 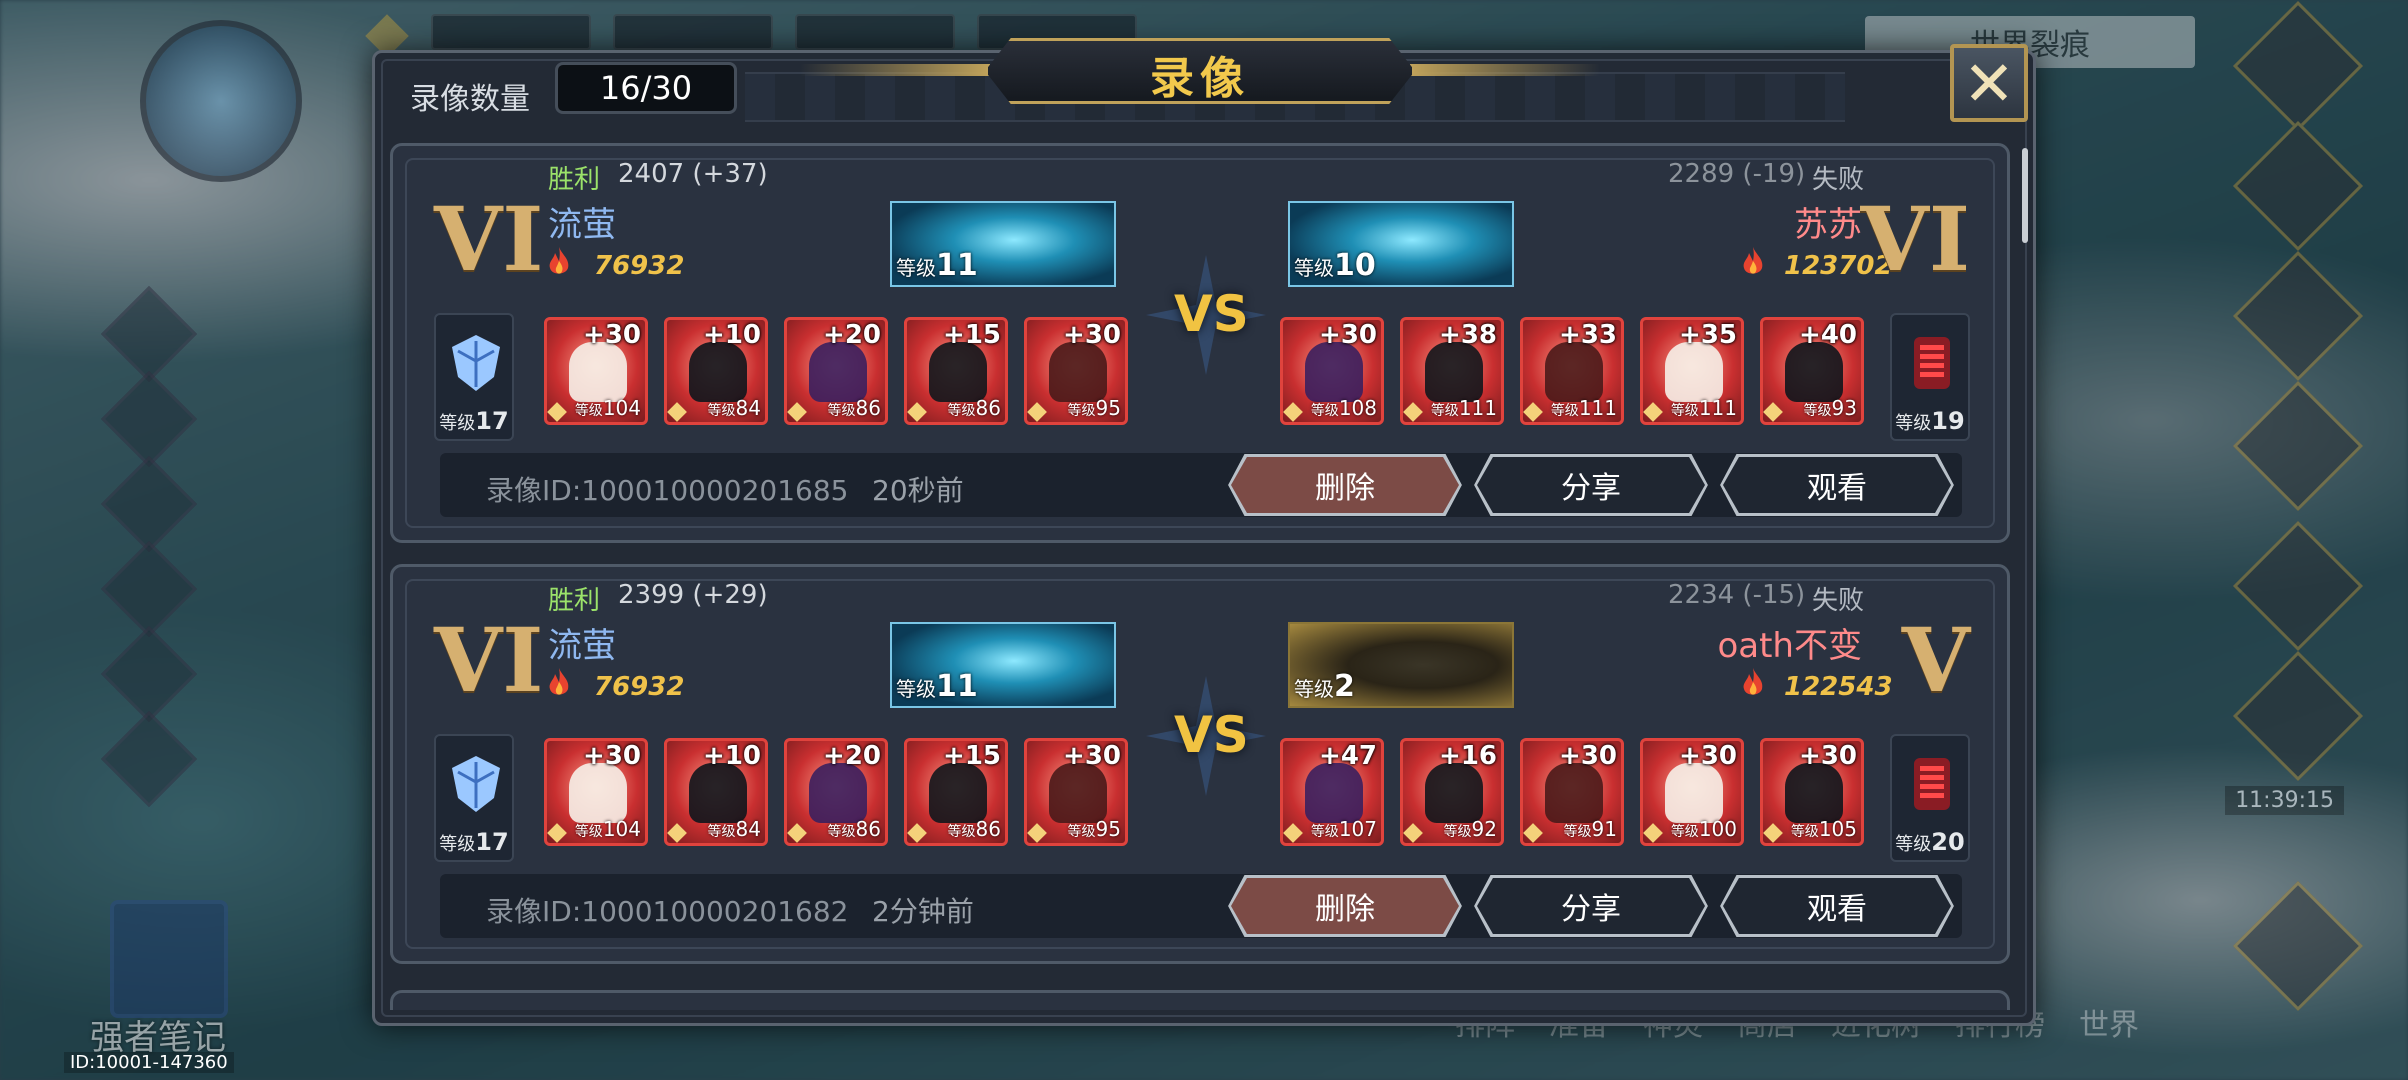 I want to click on level-value: 84, so click(x=748, y=829).